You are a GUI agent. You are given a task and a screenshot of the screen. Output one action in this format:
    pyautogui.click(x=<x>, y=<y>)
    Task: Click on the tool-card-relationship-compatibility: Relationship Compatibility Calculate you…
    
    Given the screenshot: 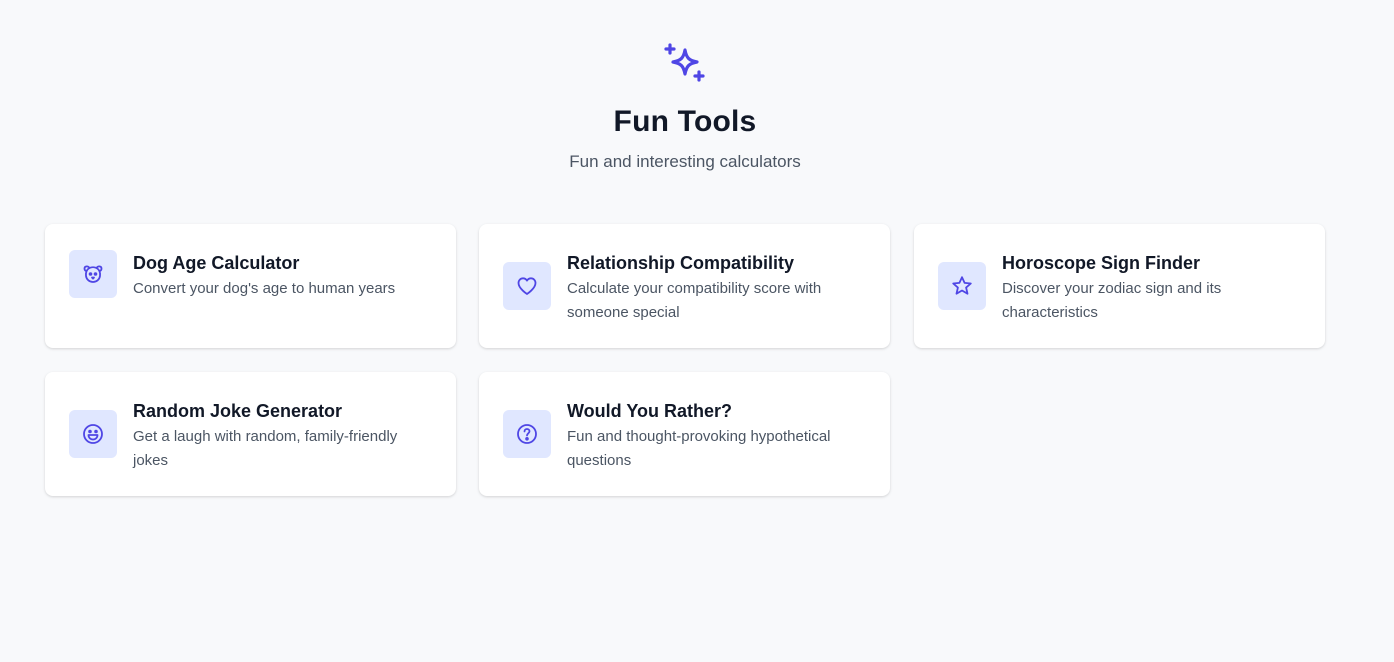 What is the action you would take?
    pyautogui.click(x=684, y=286)
    